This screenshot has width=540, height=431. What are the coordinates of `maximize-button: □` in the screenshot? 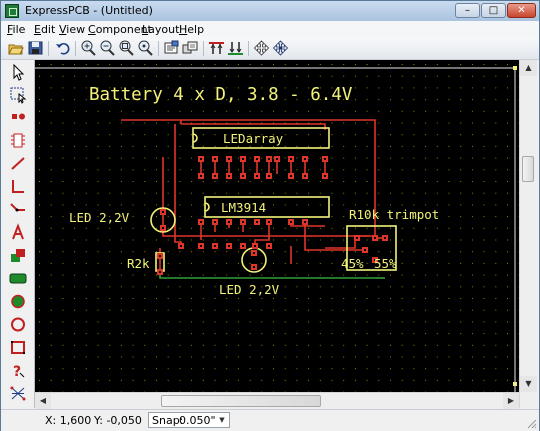 It's located at (493, 10).